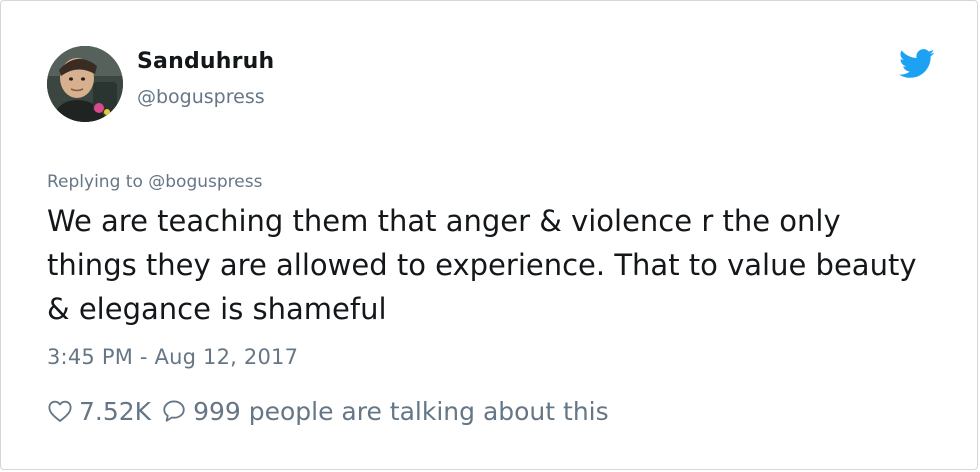 This screenshot has height=472, width=980. What do you see at coordinates (201, 97) in the screenshot?
I see `author-handle: @boguspress` at bounding box center [201, 97].